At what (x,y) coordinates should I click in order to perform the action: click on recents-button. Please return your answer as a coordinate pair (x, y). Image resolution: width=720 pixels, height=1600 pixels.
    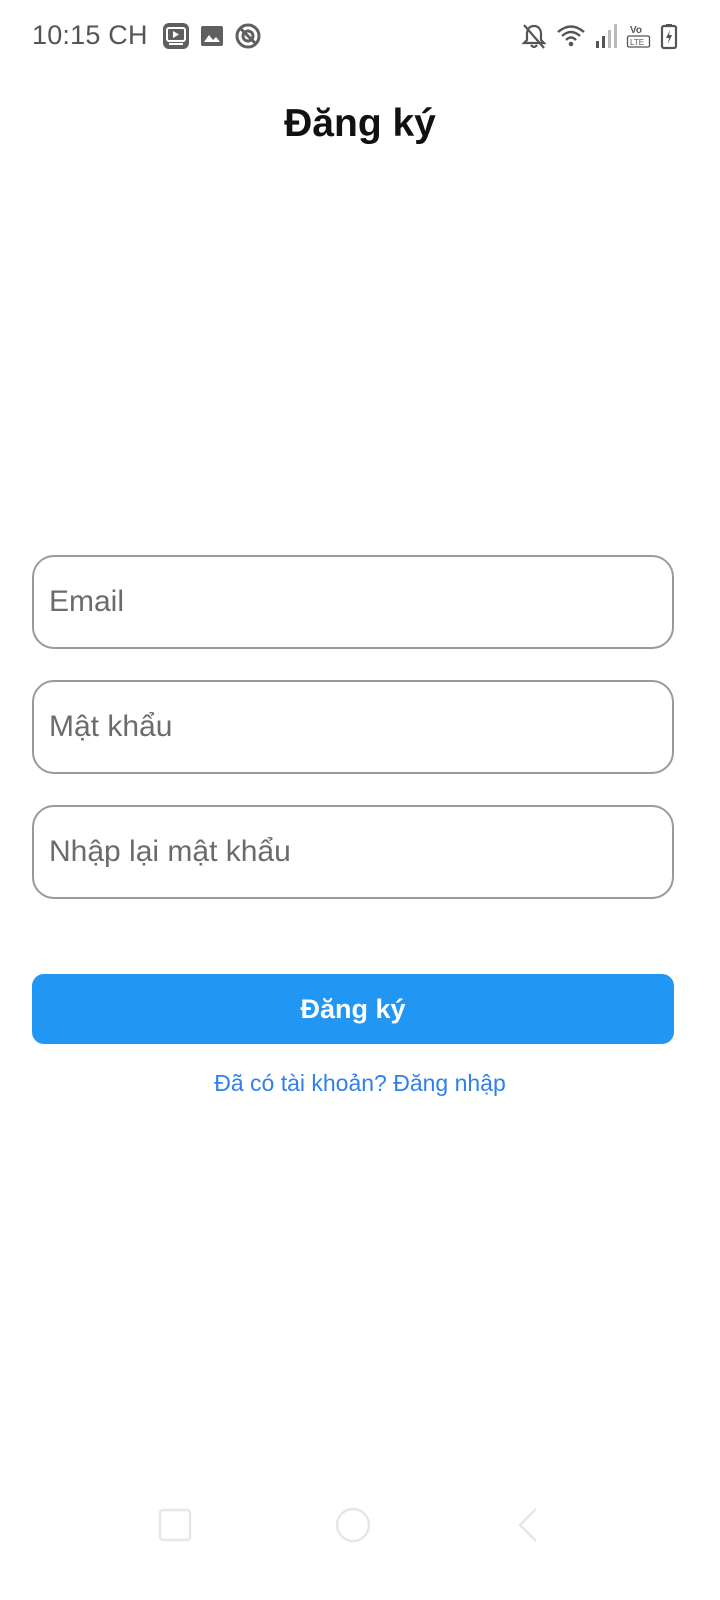
    Looking at the image, I should click on (175, 1525).